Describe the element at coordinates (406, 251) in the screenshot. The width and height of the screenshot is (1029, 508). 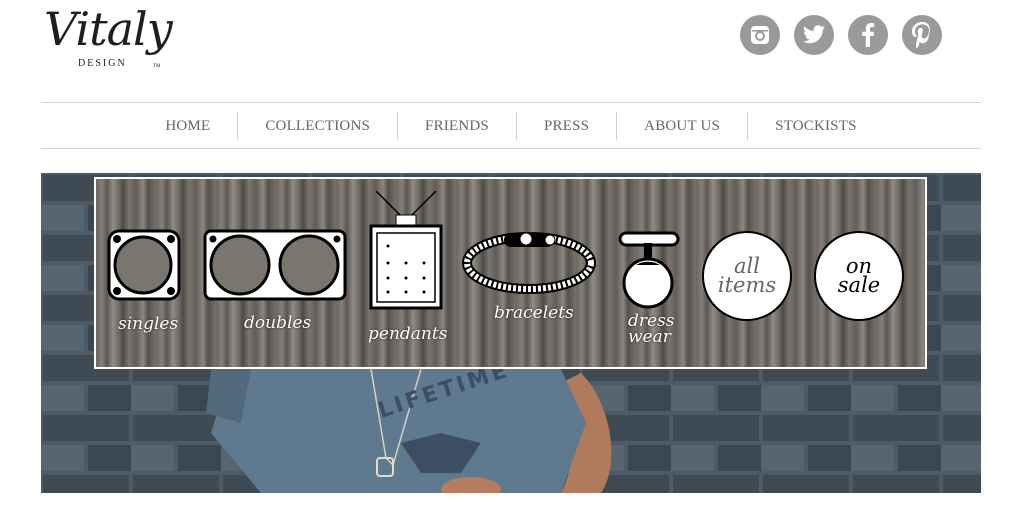
I see `pendants-icon` at that location.